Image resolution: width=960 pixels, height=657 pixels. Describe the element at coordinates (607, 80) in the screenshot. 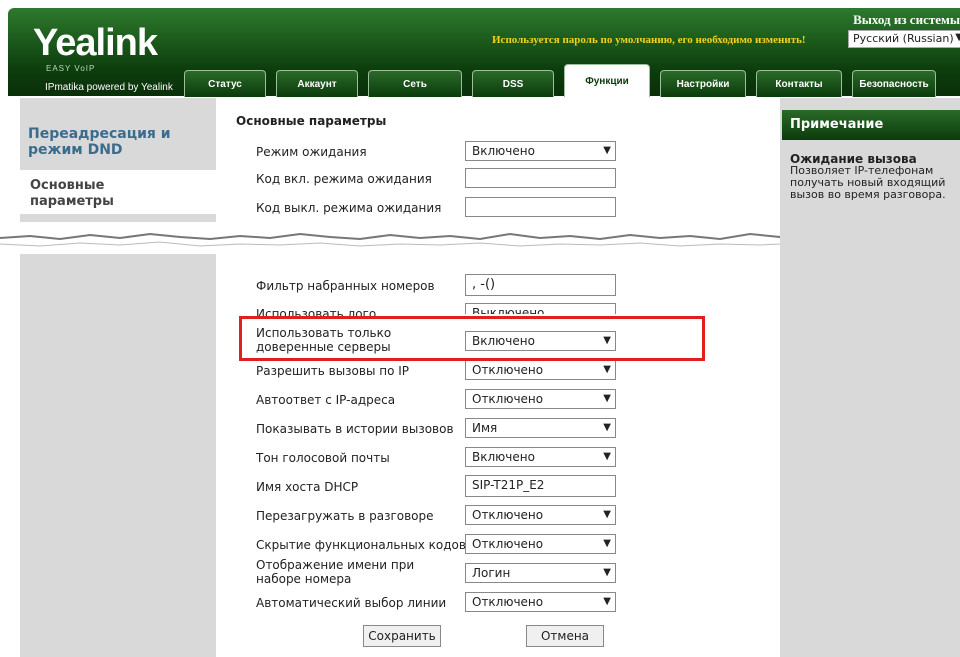

I see `tab-features: Функции` at that location.